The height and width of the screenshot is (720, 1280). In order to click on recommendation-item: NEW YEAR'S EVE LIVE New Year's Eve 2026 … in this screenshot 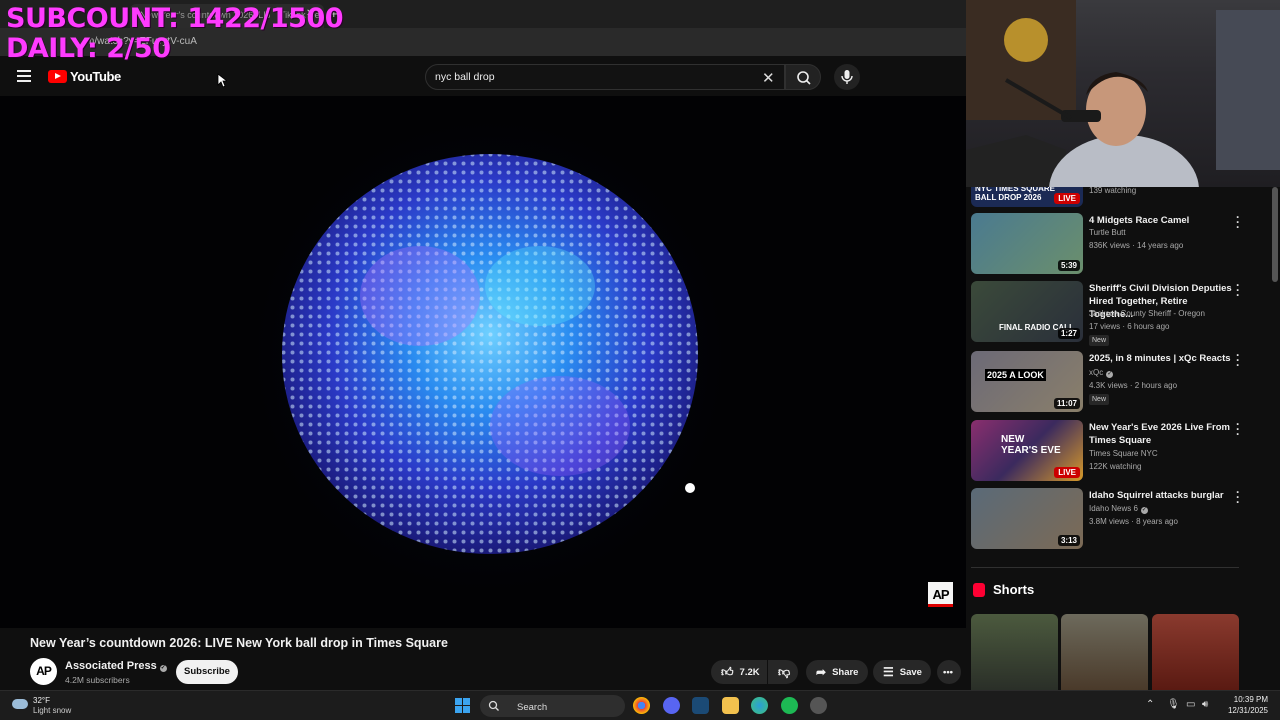, I will do `click(1116, 451)`.